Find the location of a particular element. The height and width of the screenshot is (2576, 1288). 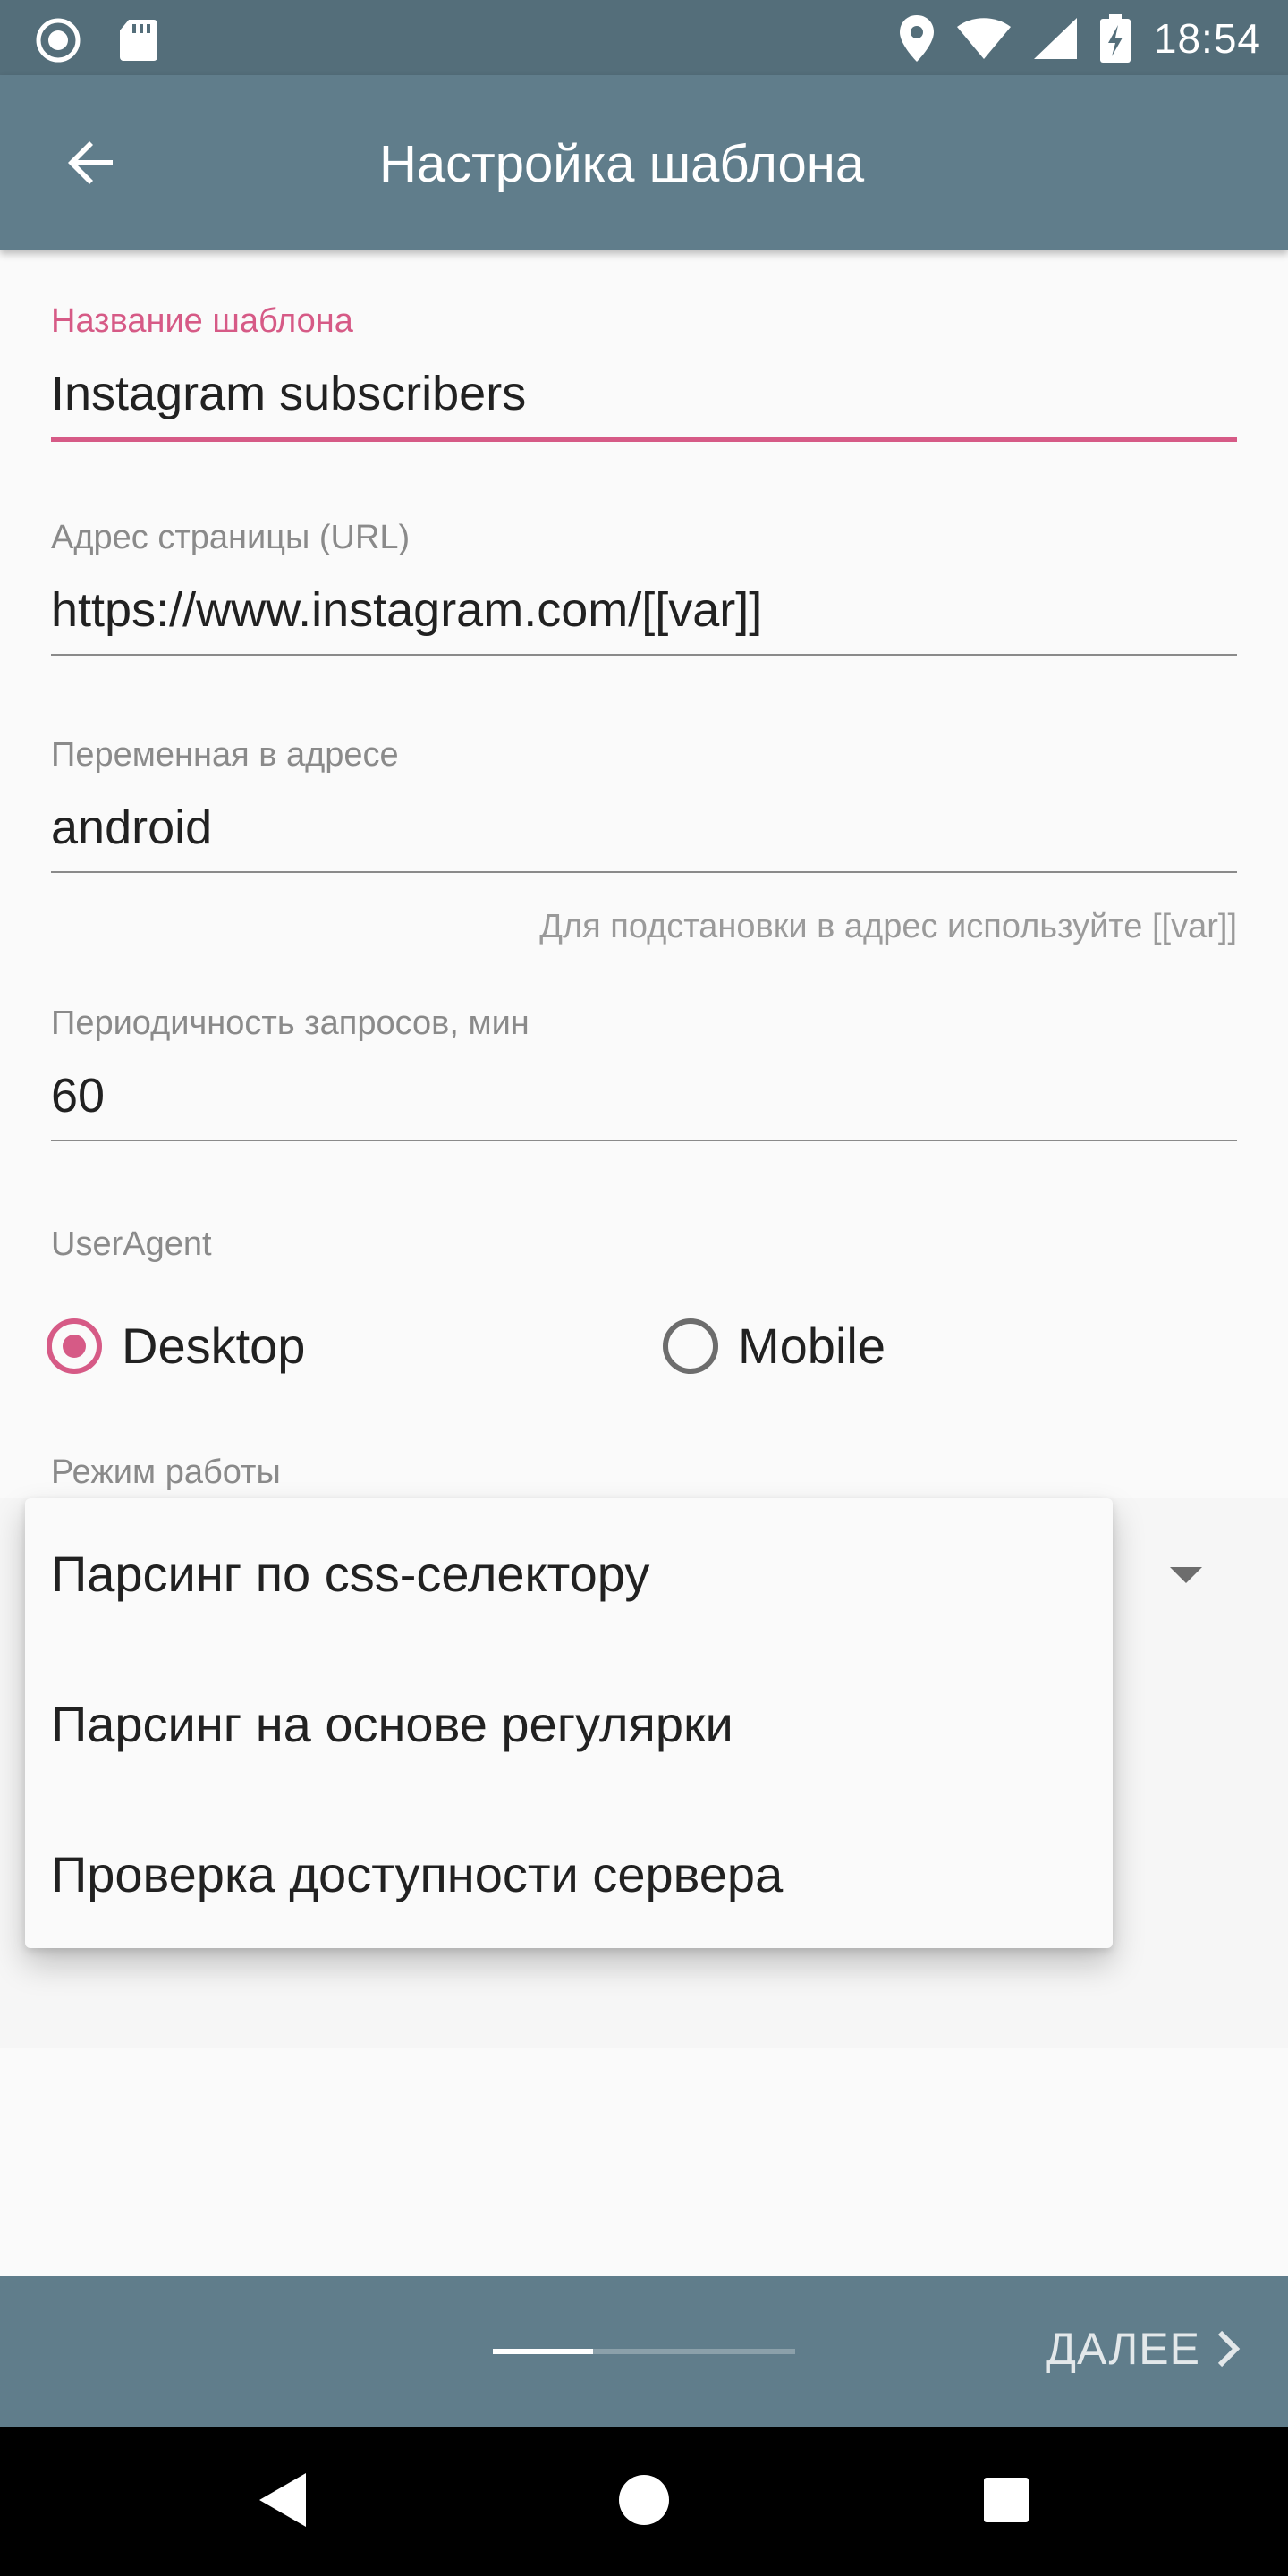

nav-back-icon is located at coordinates (282, 2500).